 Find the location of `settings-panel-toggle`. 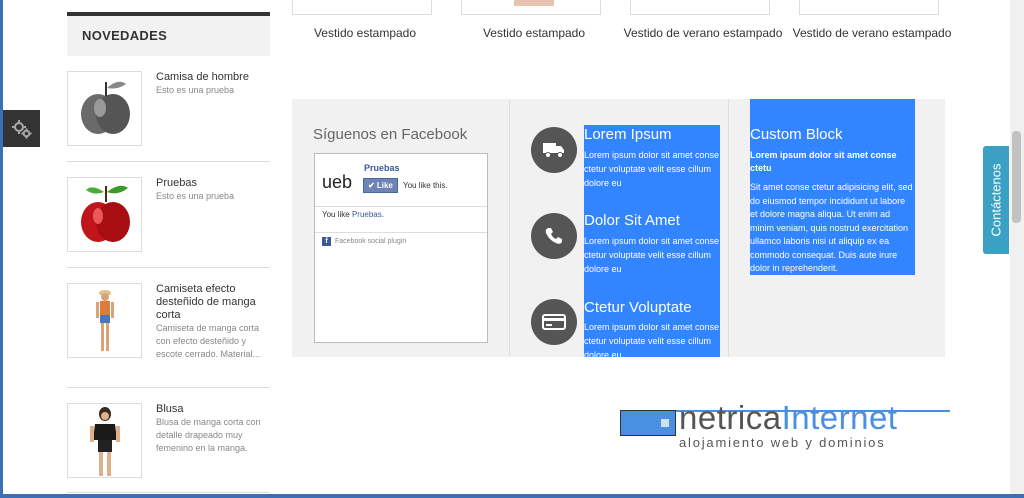

settings-panel-toggle is located at coordinates (21, 128).